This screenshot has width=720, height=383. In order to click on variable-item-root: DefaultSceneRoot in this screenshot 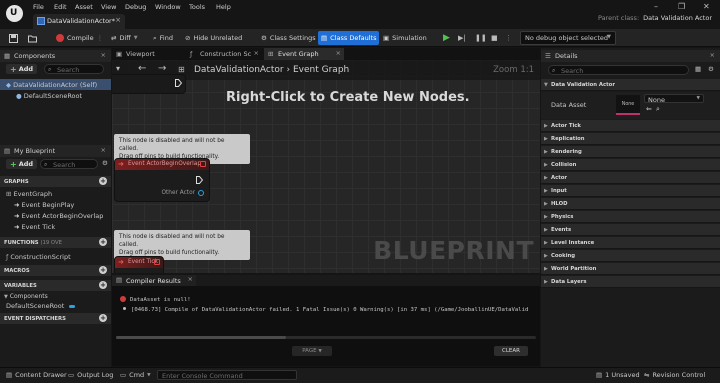, I will do `click(55, 305)`.